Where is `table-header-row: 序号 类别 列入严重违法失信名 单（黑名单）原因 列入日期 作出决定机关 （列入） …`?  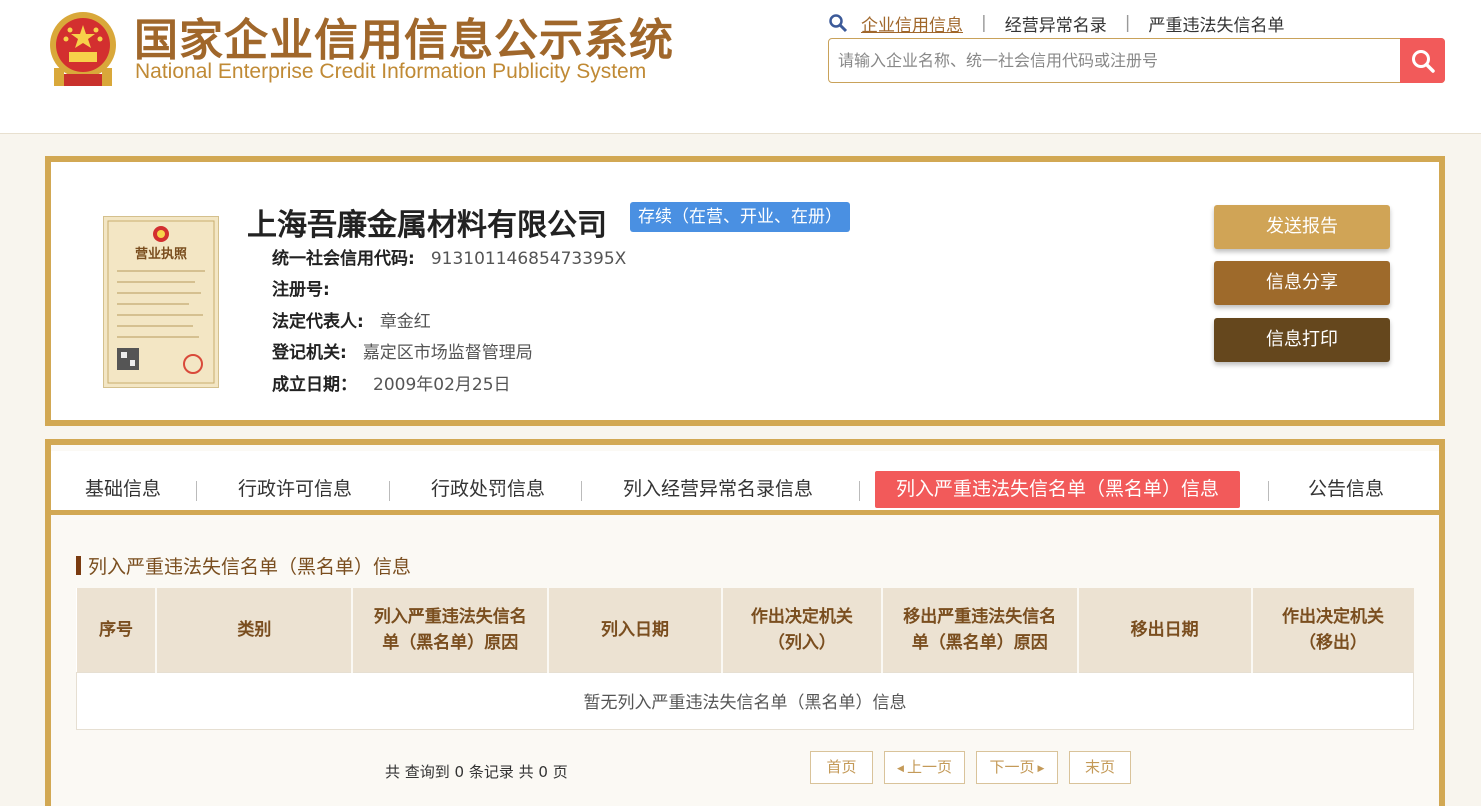 table-header-row: 序号 类别 列入严重违法失信名 单（黑名单）原因 列入日期 作出决定机关 （列入） … is located at coordinates (745, 630).